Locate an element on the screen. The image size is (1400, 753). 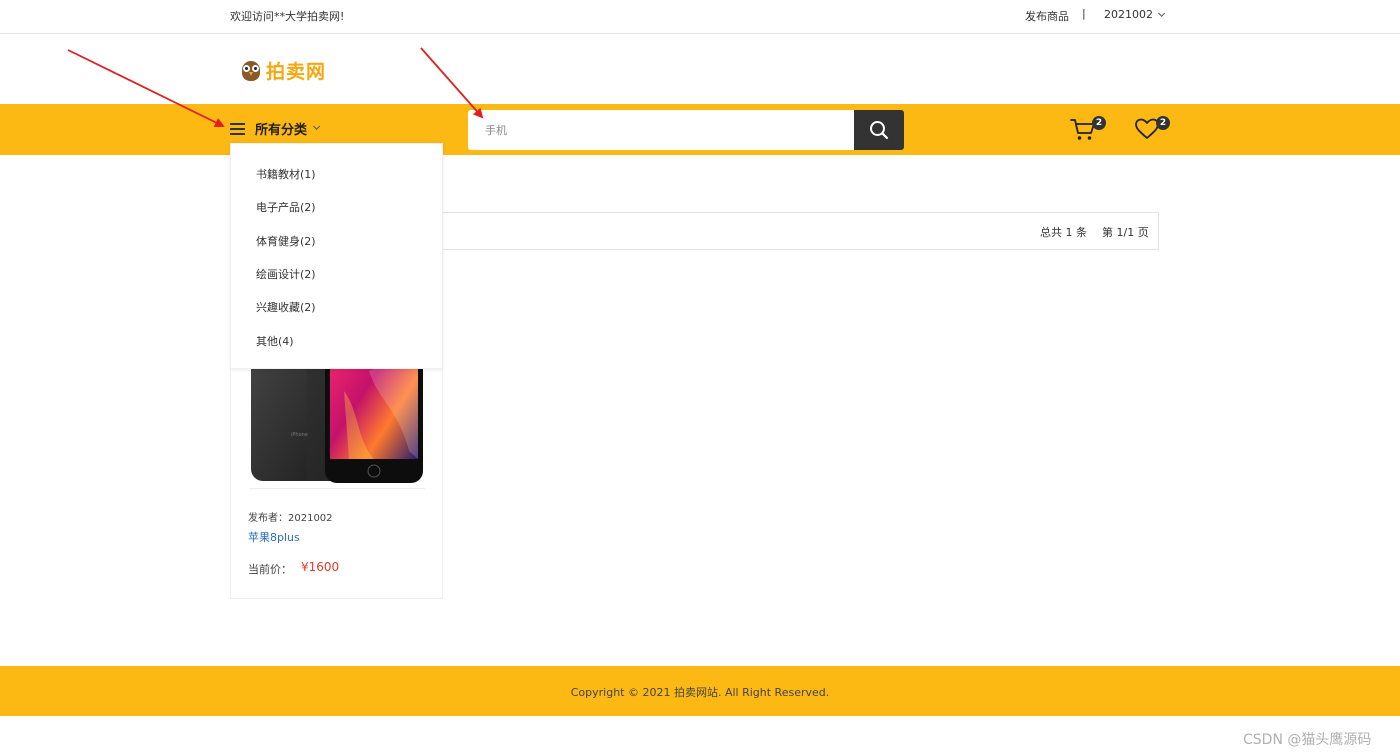
search-button is located at coordinates (879, 130).